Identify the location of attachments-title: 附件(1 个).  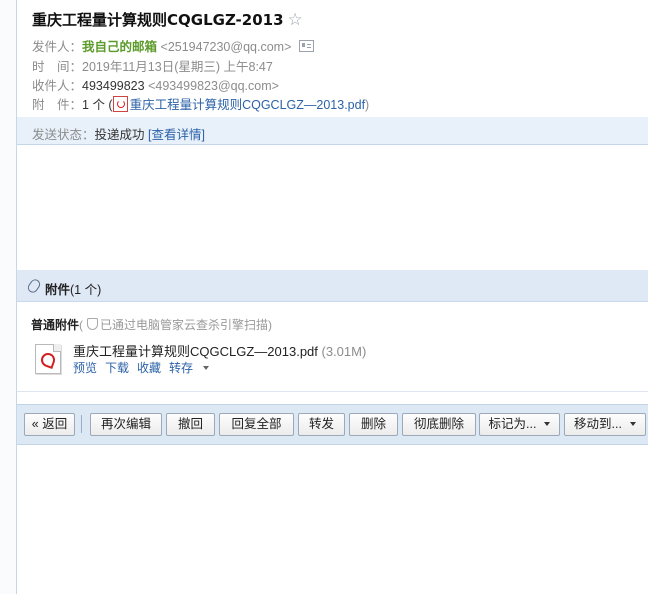
(73, 288).